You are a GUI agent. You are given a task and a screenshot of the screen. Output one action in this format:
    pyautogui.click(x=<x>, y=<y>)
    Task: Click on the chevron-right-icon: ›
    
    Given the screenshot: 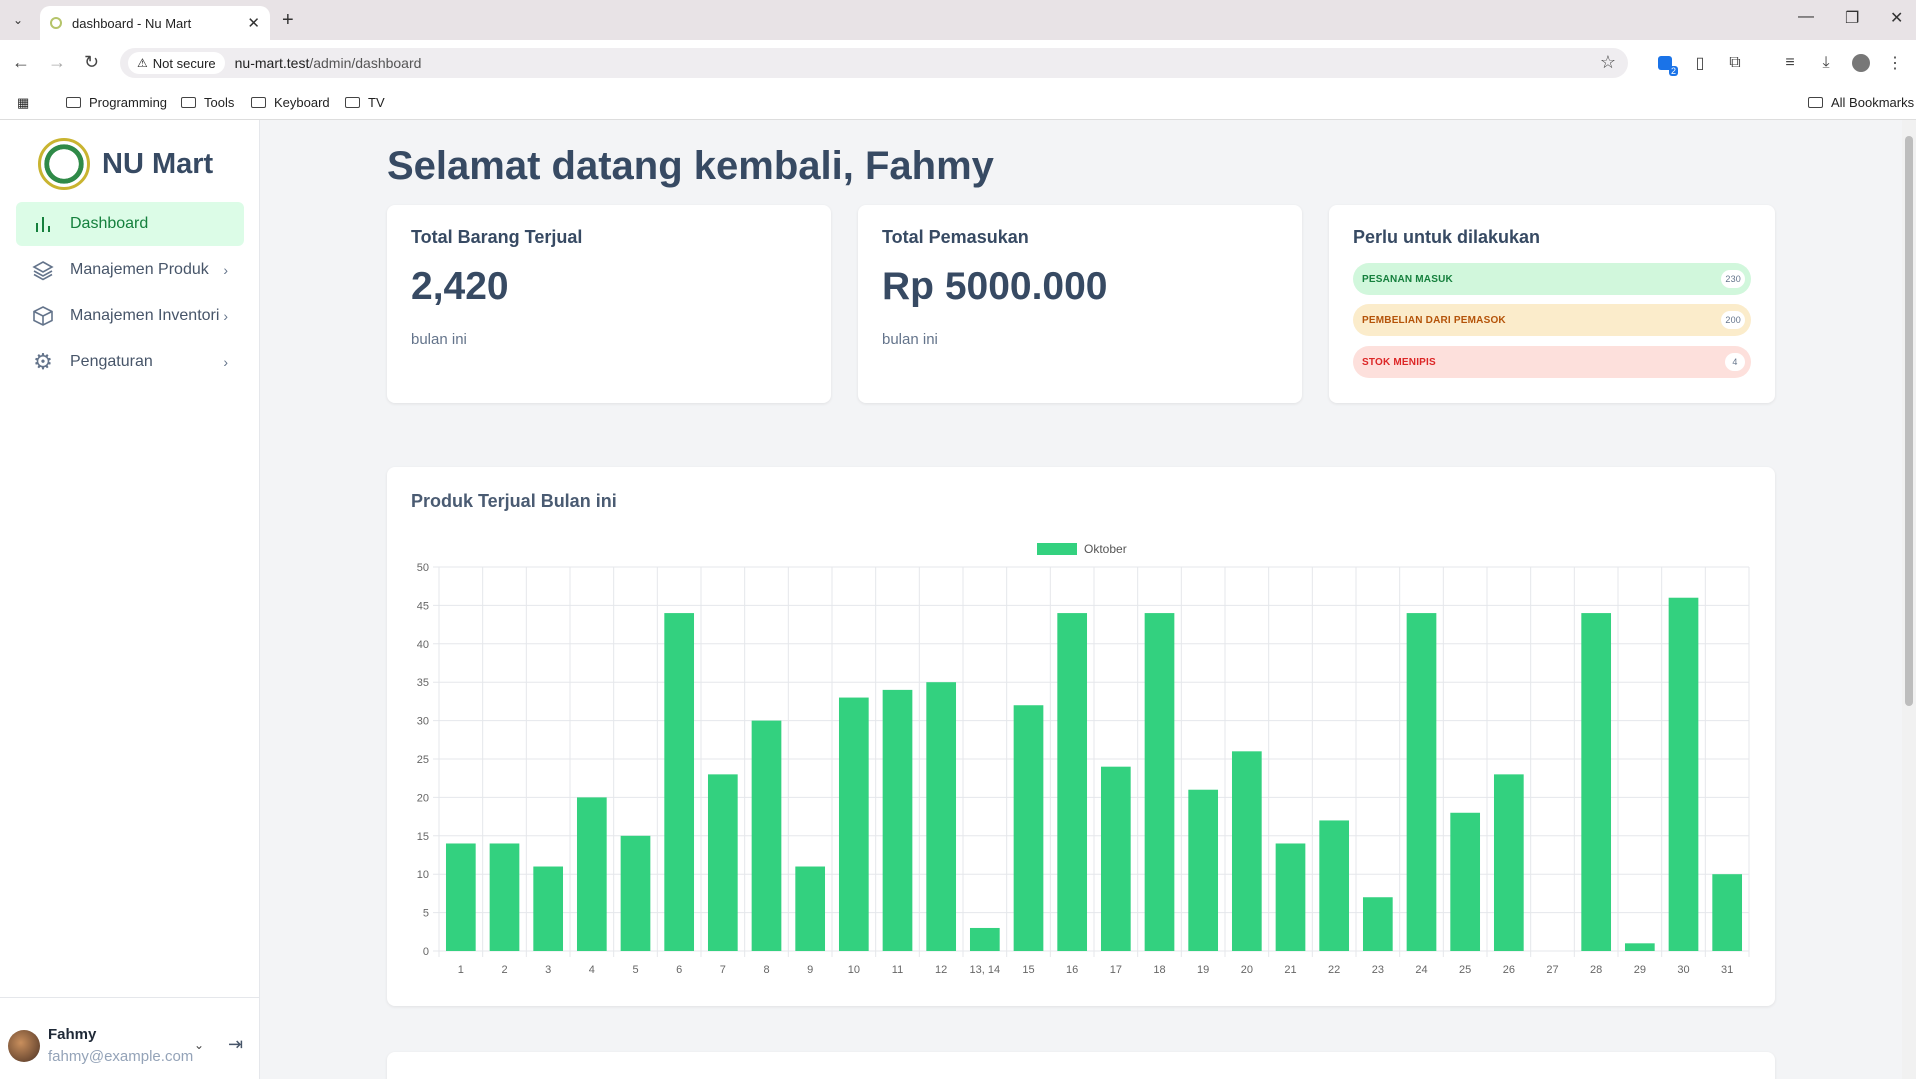 What is the action you would take?
    pyautogui.click(x=225, y=270)
    